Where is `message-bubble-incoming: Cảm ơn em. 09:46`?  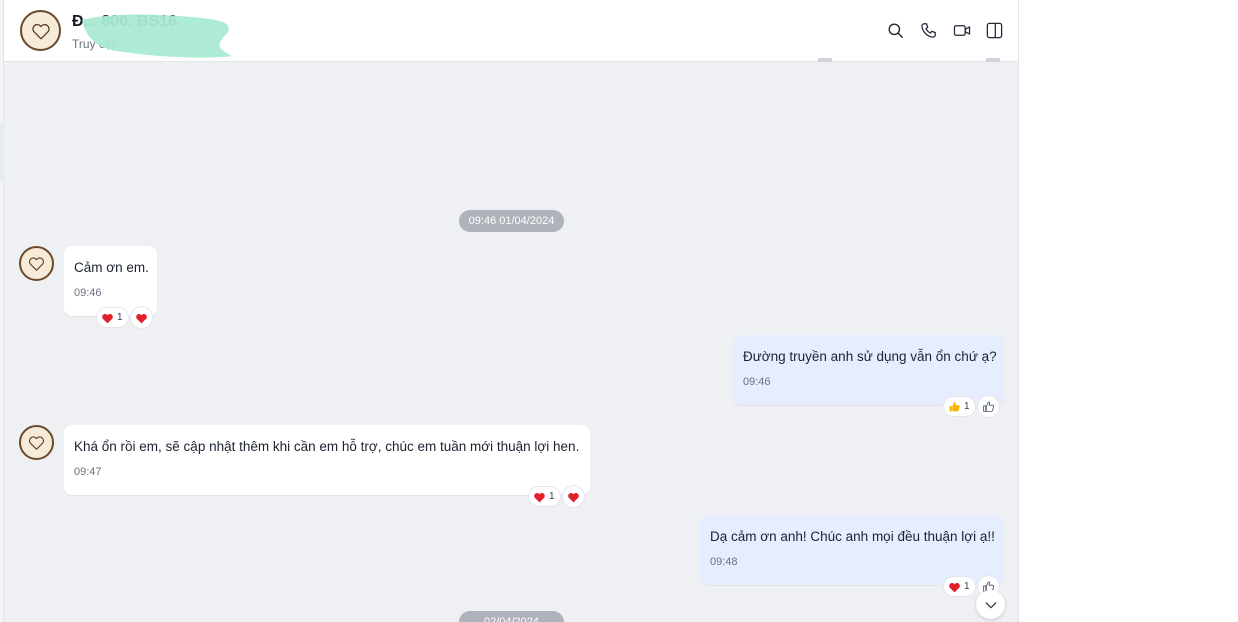 message-bubble-incoming: Cảm ơn em. 09:46 is located at coordinates (110, 281).